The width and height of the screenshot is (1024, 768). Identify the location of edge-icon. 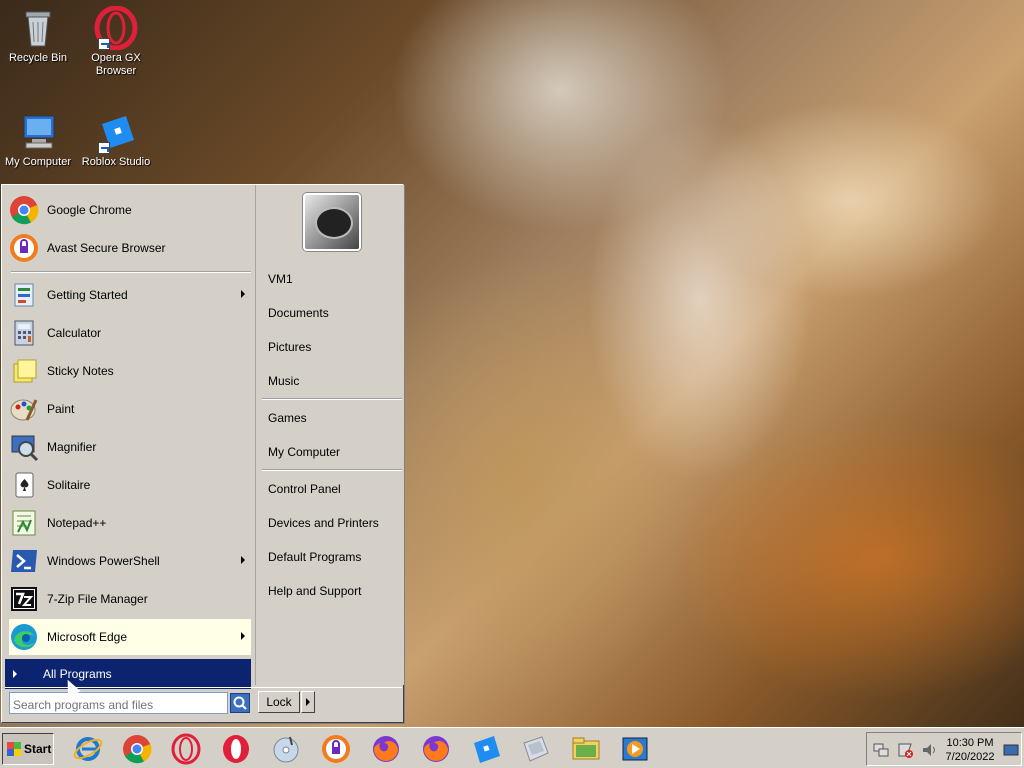
(24, 637).